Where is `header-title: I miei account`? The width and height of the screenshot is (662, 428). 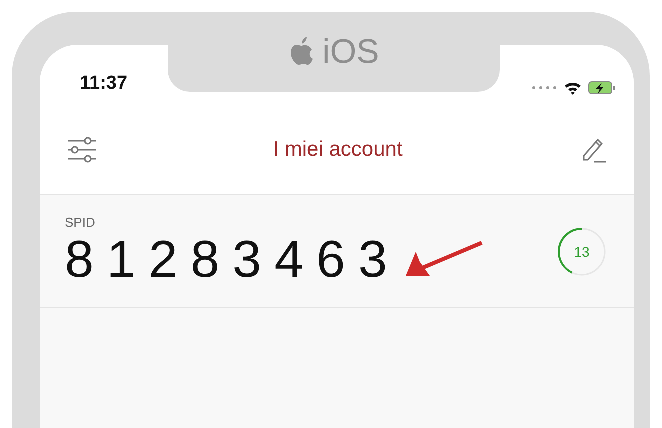 header-title: I miei account is located at coordinates (338, 150).